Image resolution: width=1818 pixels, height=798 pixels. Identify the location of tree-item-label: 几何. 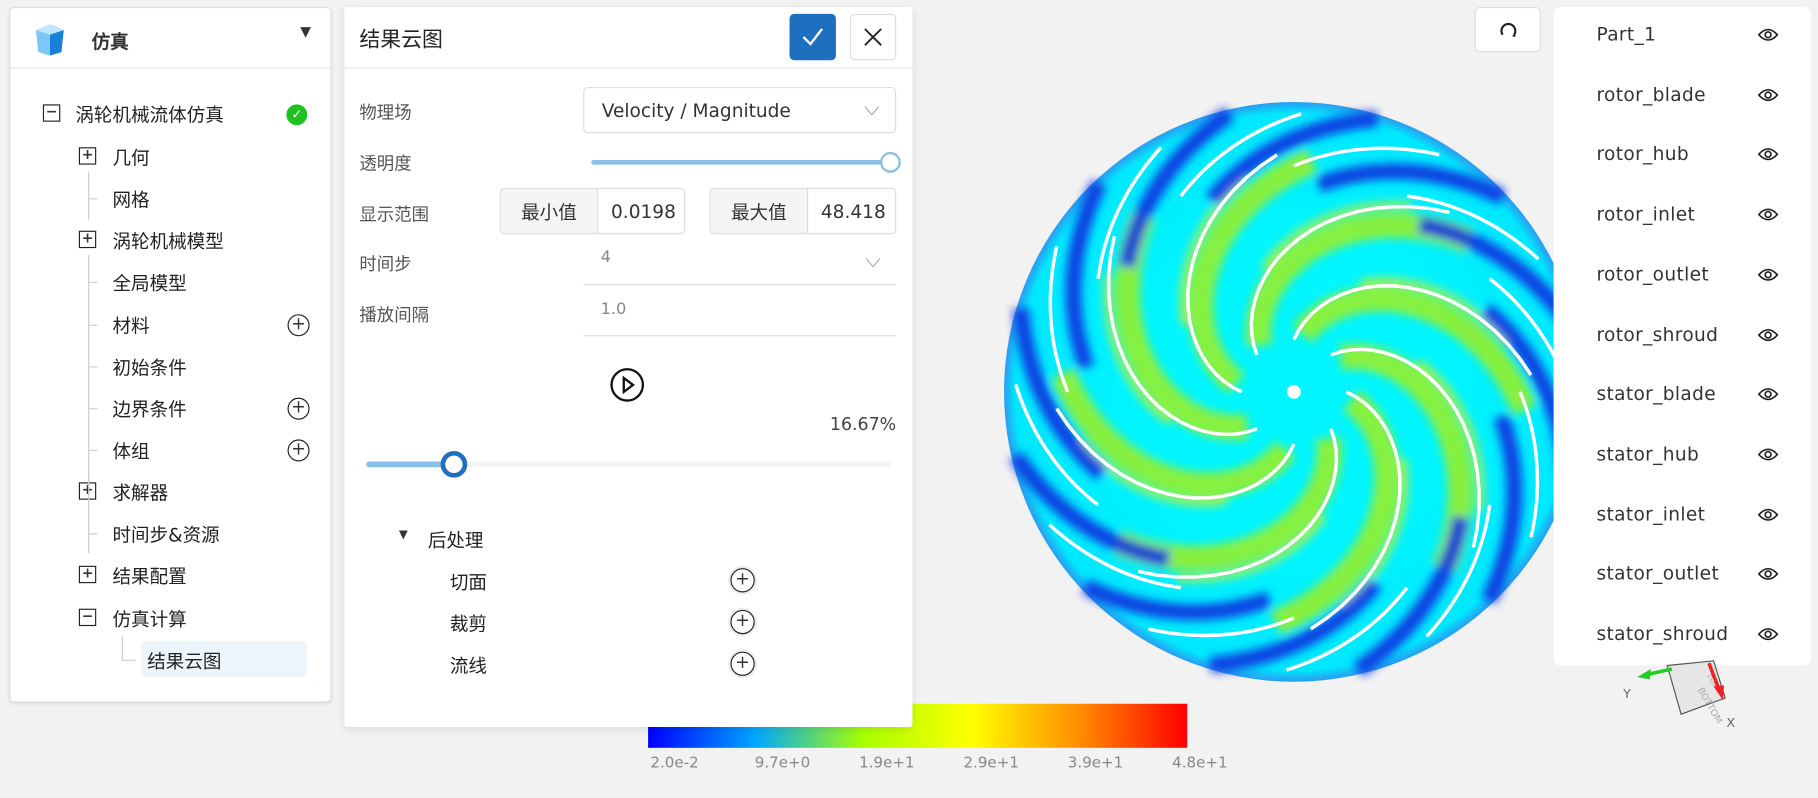
(131, 158).